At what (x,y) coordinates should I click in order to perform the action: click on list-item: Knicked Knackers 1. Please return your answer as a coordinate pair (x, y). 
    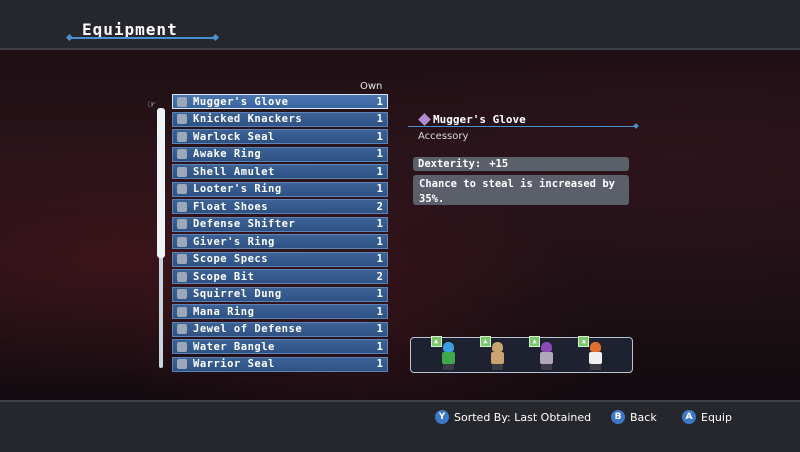
    Looking at the image, I should click on (280, 119).